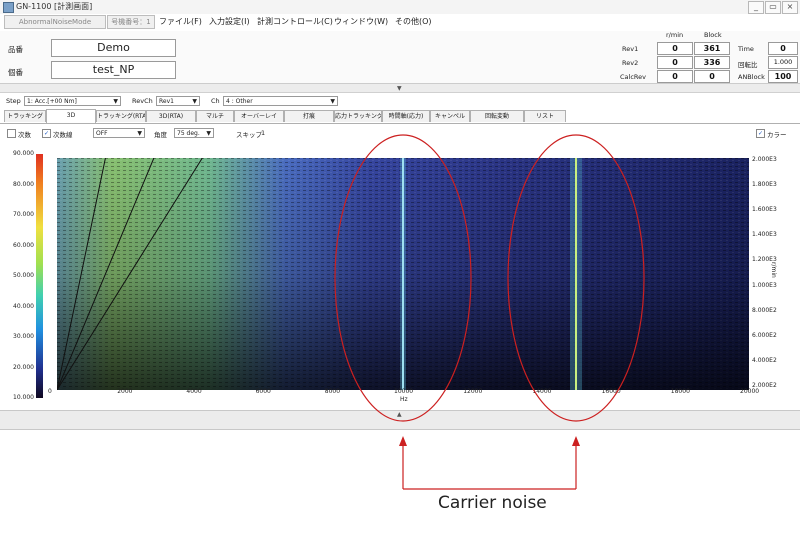 The width and height of the screenshot is (800, 545). Describe the element at coordinates (24, 135) in the screenshot. I see `order-label: 次数` at that location.